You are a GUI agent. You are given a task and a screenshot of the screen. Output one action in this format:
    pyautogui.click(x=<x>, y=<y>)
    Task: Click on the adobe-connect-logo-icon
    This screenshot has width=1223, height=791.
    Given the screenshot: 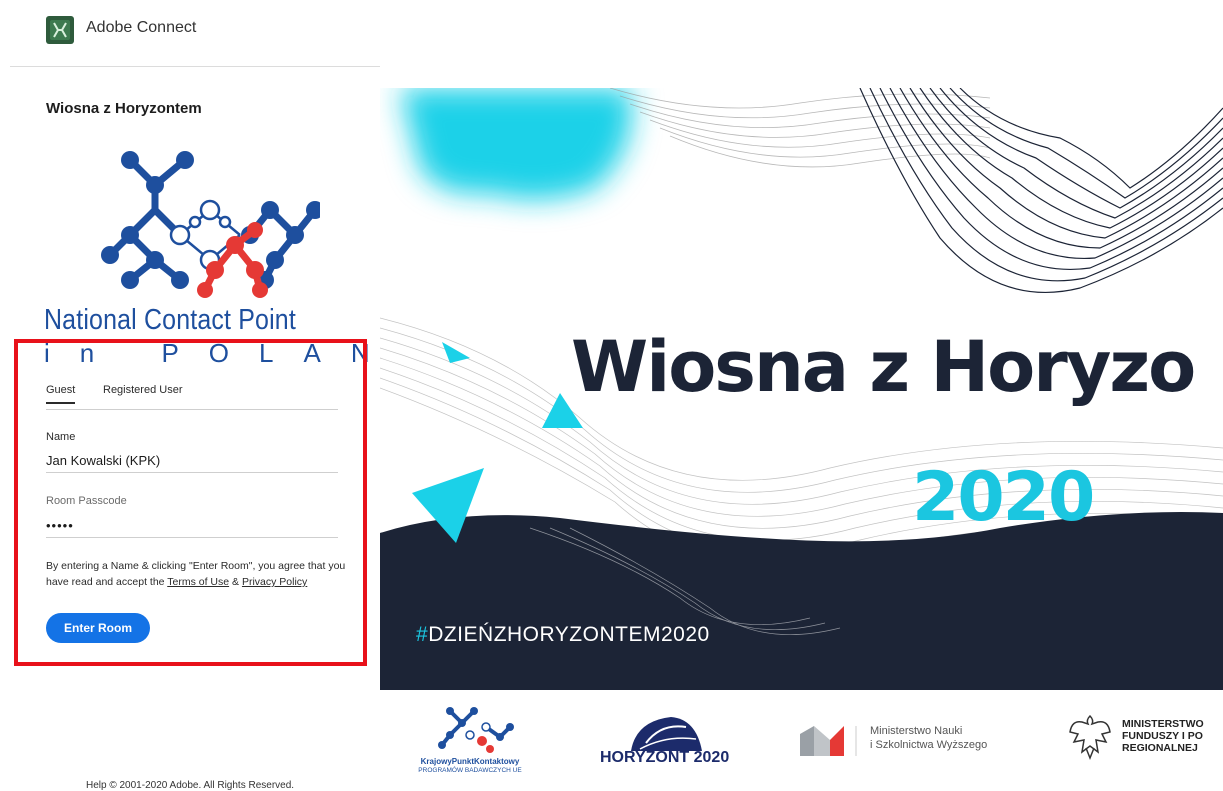 What is the action you would take?
    pyautogui.click(x=60, y=30)
    